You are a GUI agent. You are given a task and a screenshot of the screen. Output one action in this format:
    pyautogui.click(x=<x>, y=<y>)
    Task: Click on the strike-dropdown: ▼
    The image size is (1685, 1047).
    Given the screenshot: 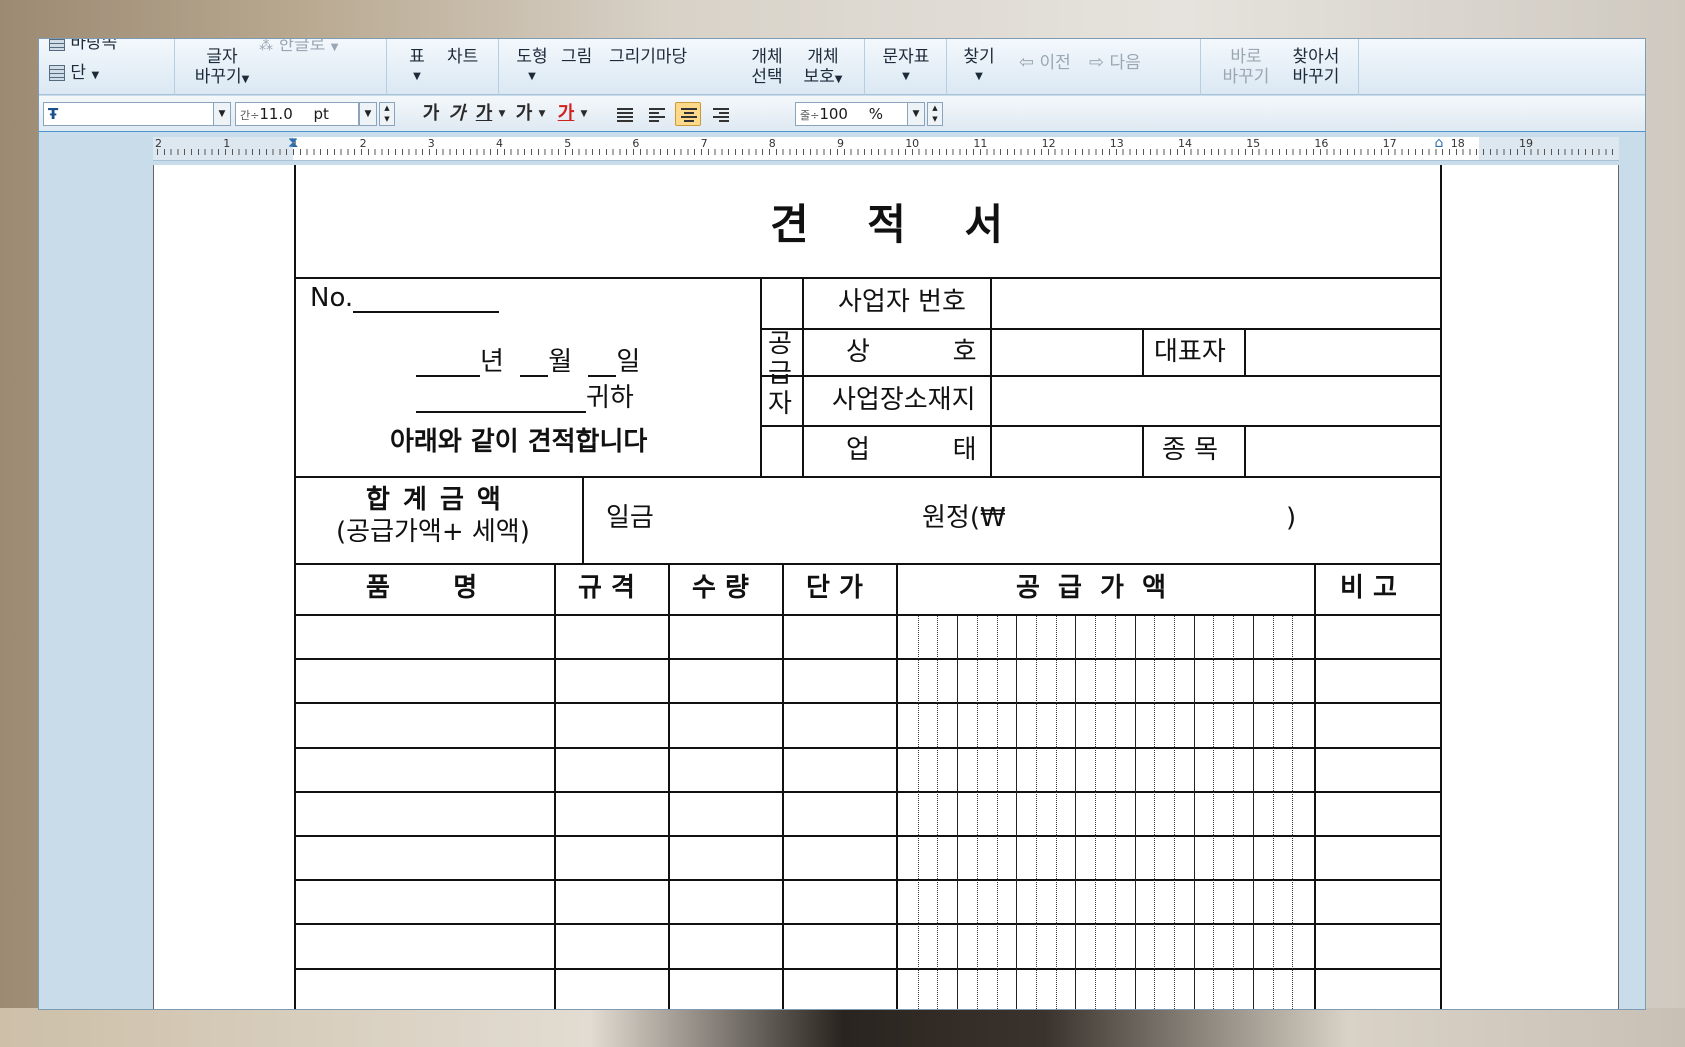 What is the action you would take?
    pyautogui.click(x=542, y=114)
    